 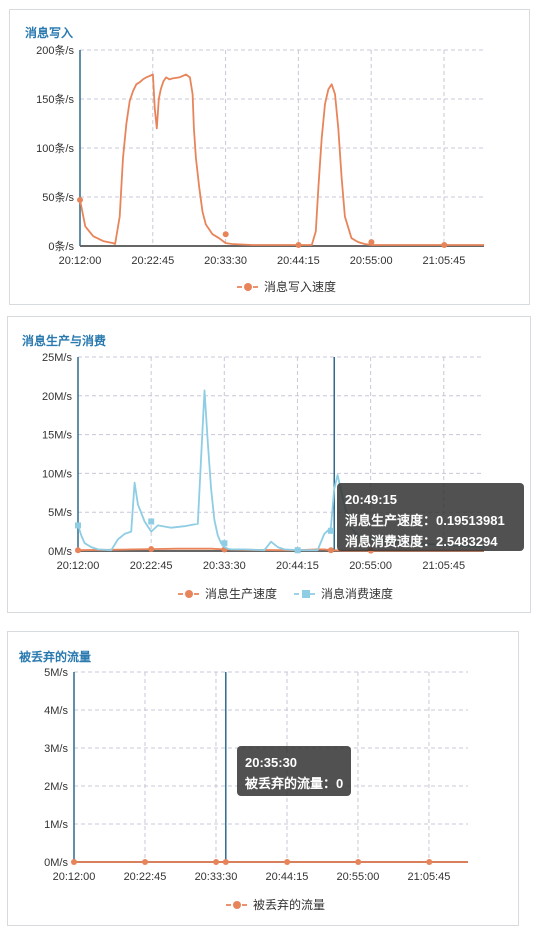 I want to click on x-tick-label: 20:12:00, so click(x=74, y=877).